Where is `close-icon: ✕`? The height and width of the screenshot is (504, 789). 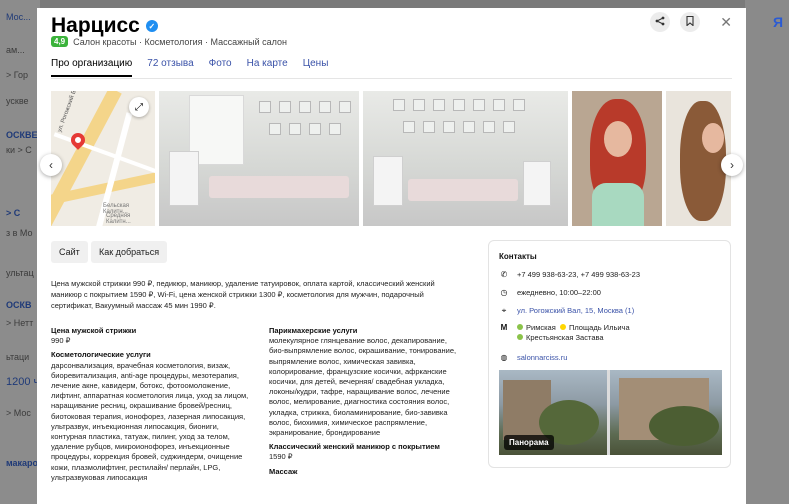 close-icon: ✕ is located at coordinates (726, 22).